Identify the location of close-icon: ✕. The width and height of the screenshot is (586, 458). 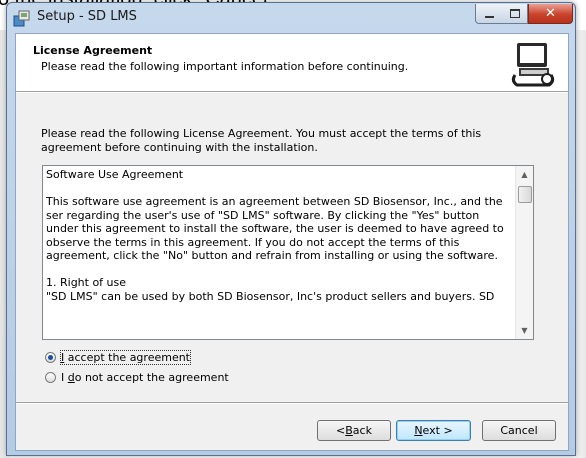
(550, 13).